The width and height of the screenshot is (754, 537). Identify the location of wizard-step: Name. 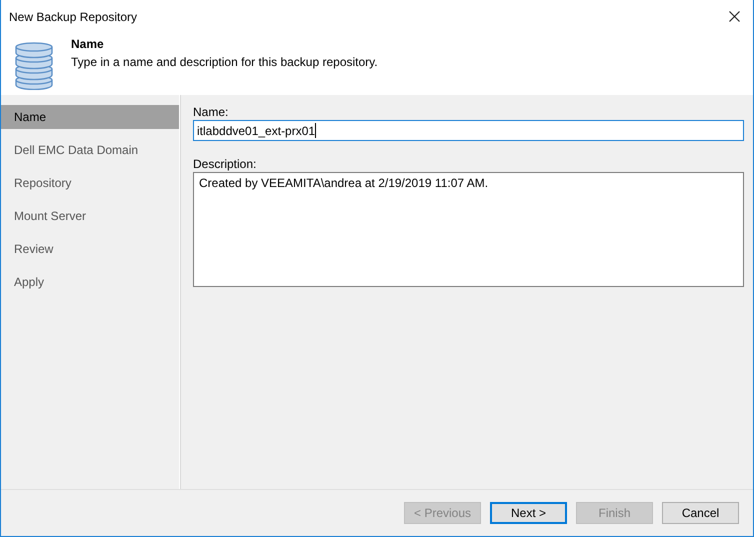
(90, 117).